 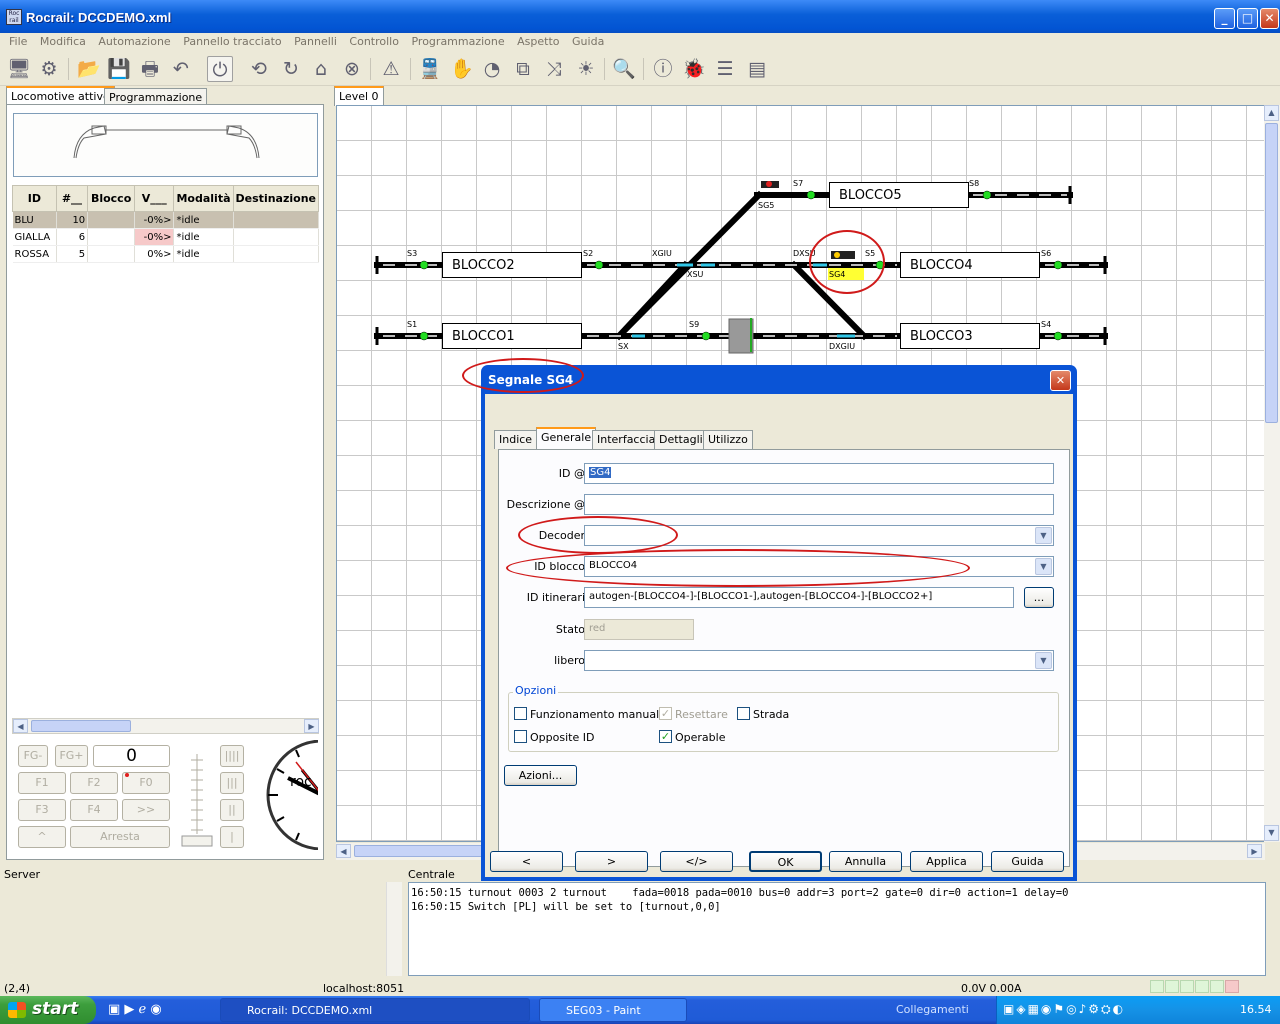 What do you see at coordinates (520, 736) in the screenshot?
I see `opposite-id-checkbox` at bounding box center [520, 736].